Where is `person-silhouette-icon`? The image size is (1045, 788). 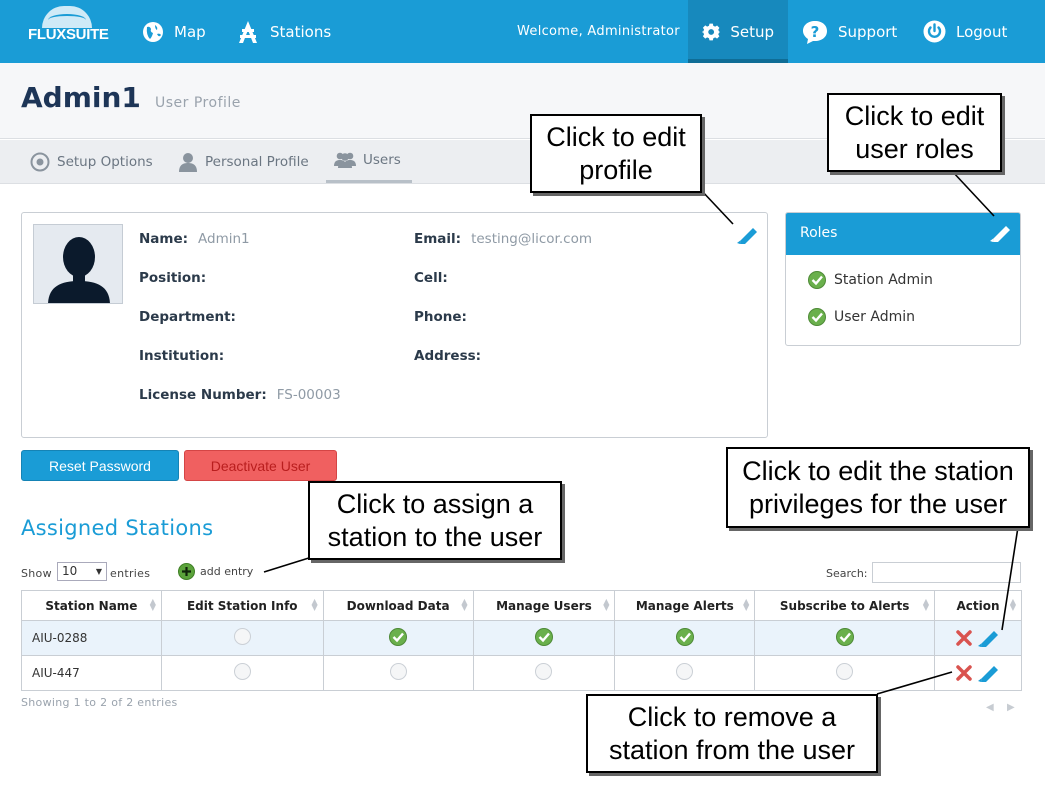 person-silhouette-icon is located at coordinates (79, 270).